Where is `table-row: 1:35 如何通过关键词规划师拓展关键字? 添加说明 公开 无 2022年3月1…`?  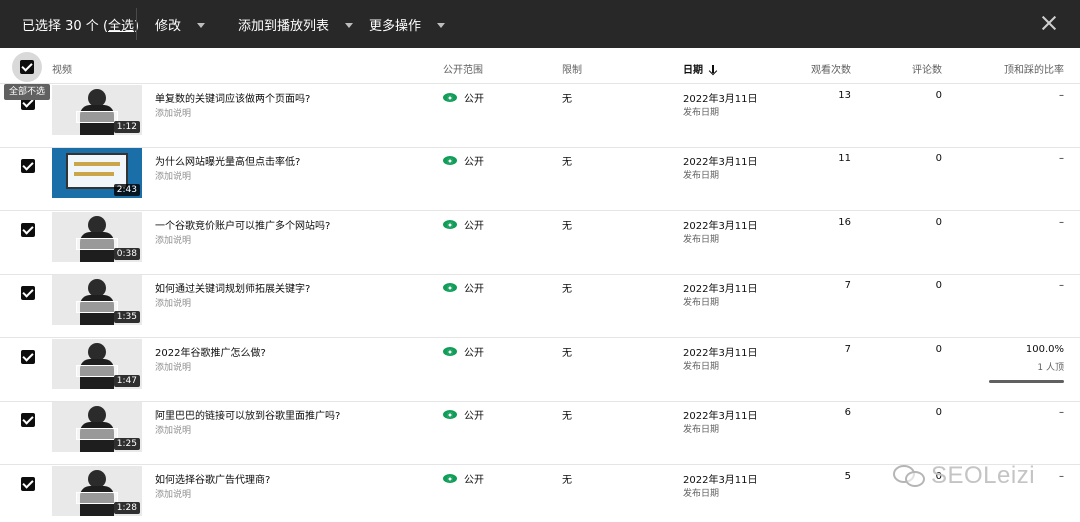 table-row: 1:35 如何通过关键词规划师拓展关键字? 添加说明 公开 无 2022年3月1… is located at coordinates (540, 306).